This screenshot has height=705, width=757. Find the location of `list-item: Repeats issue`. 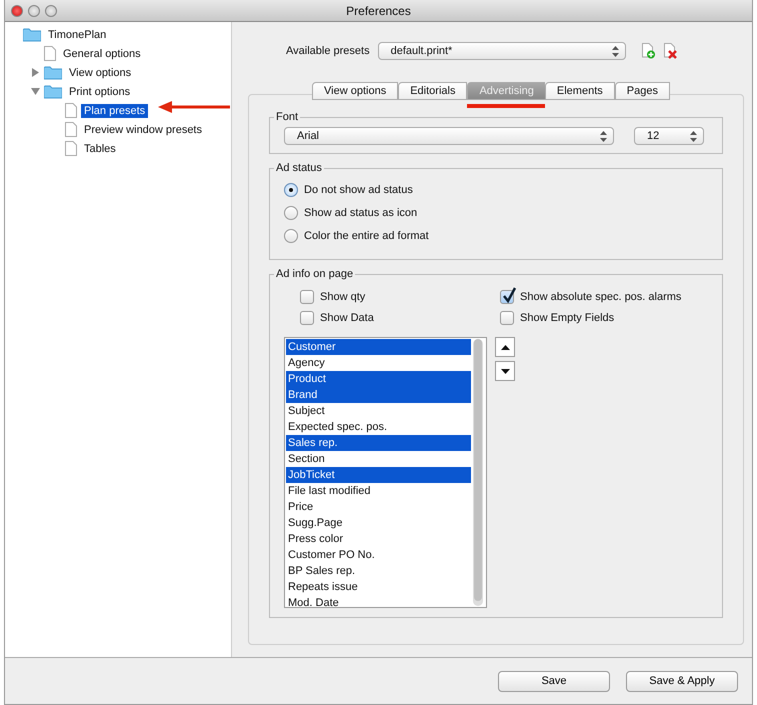

list-item: Repeats issue is located at coordinates (378, 587).